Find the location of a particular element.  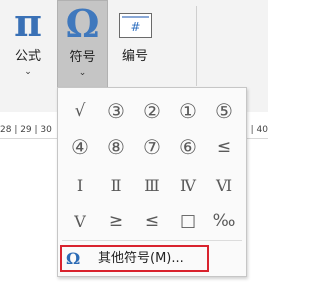

formula-button: π 公式 ⌄ is located at coordinates (28, 44).